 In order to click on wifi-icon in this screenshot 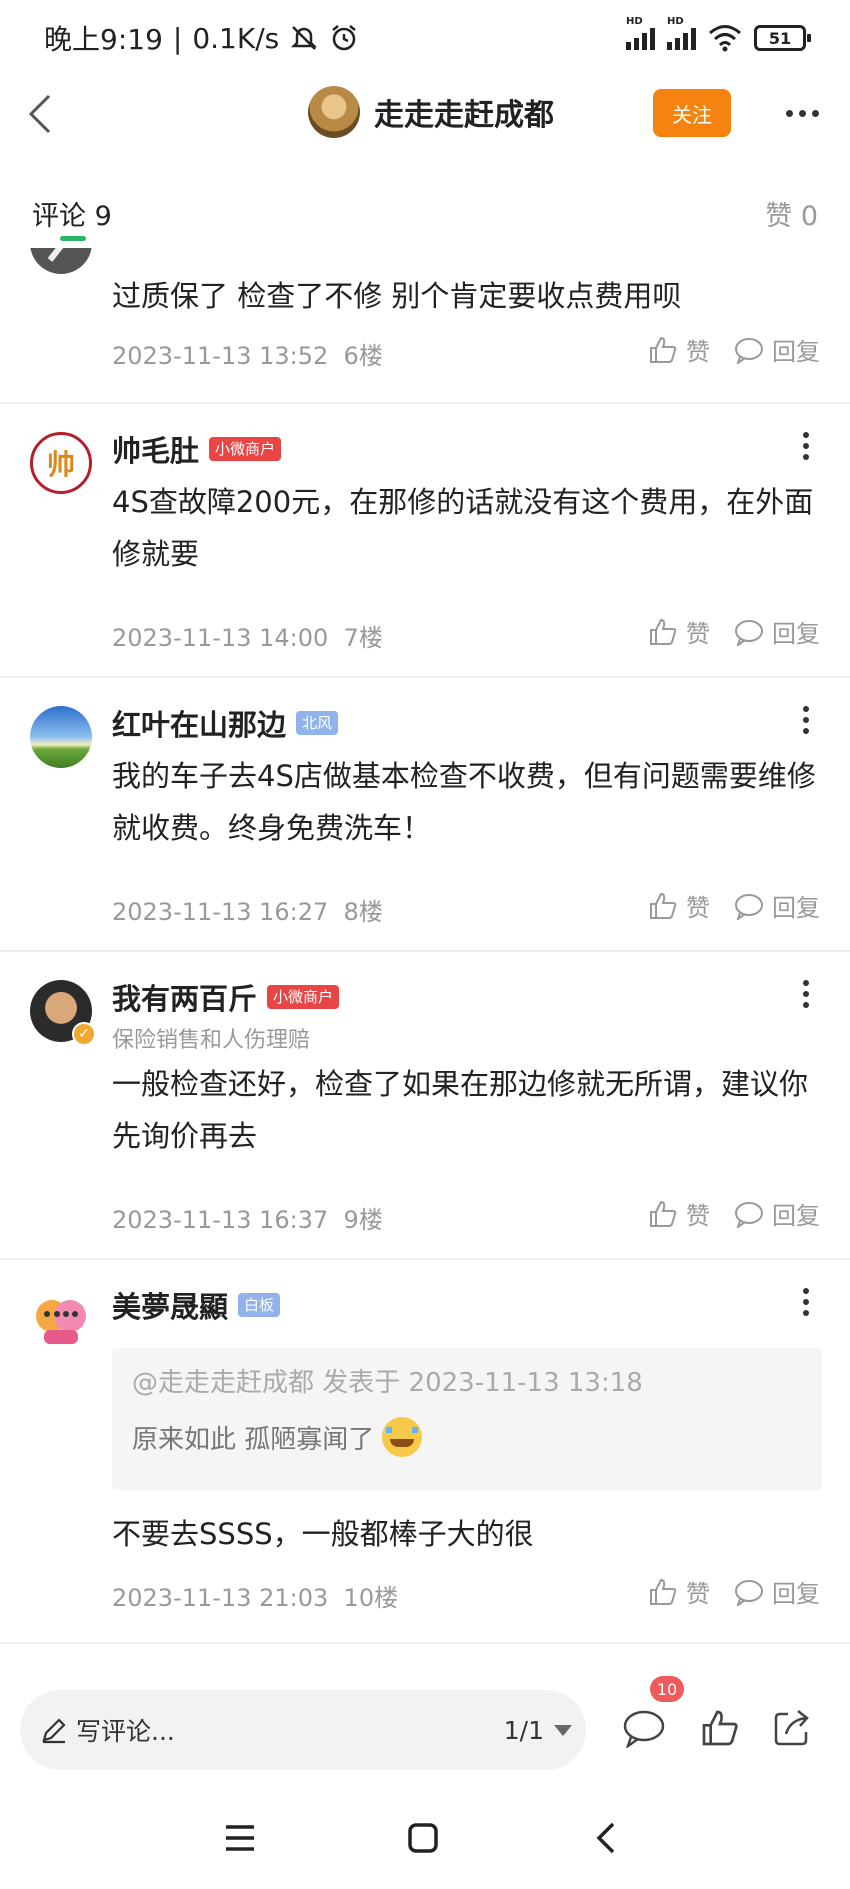, I will do `click(725, 38)`.